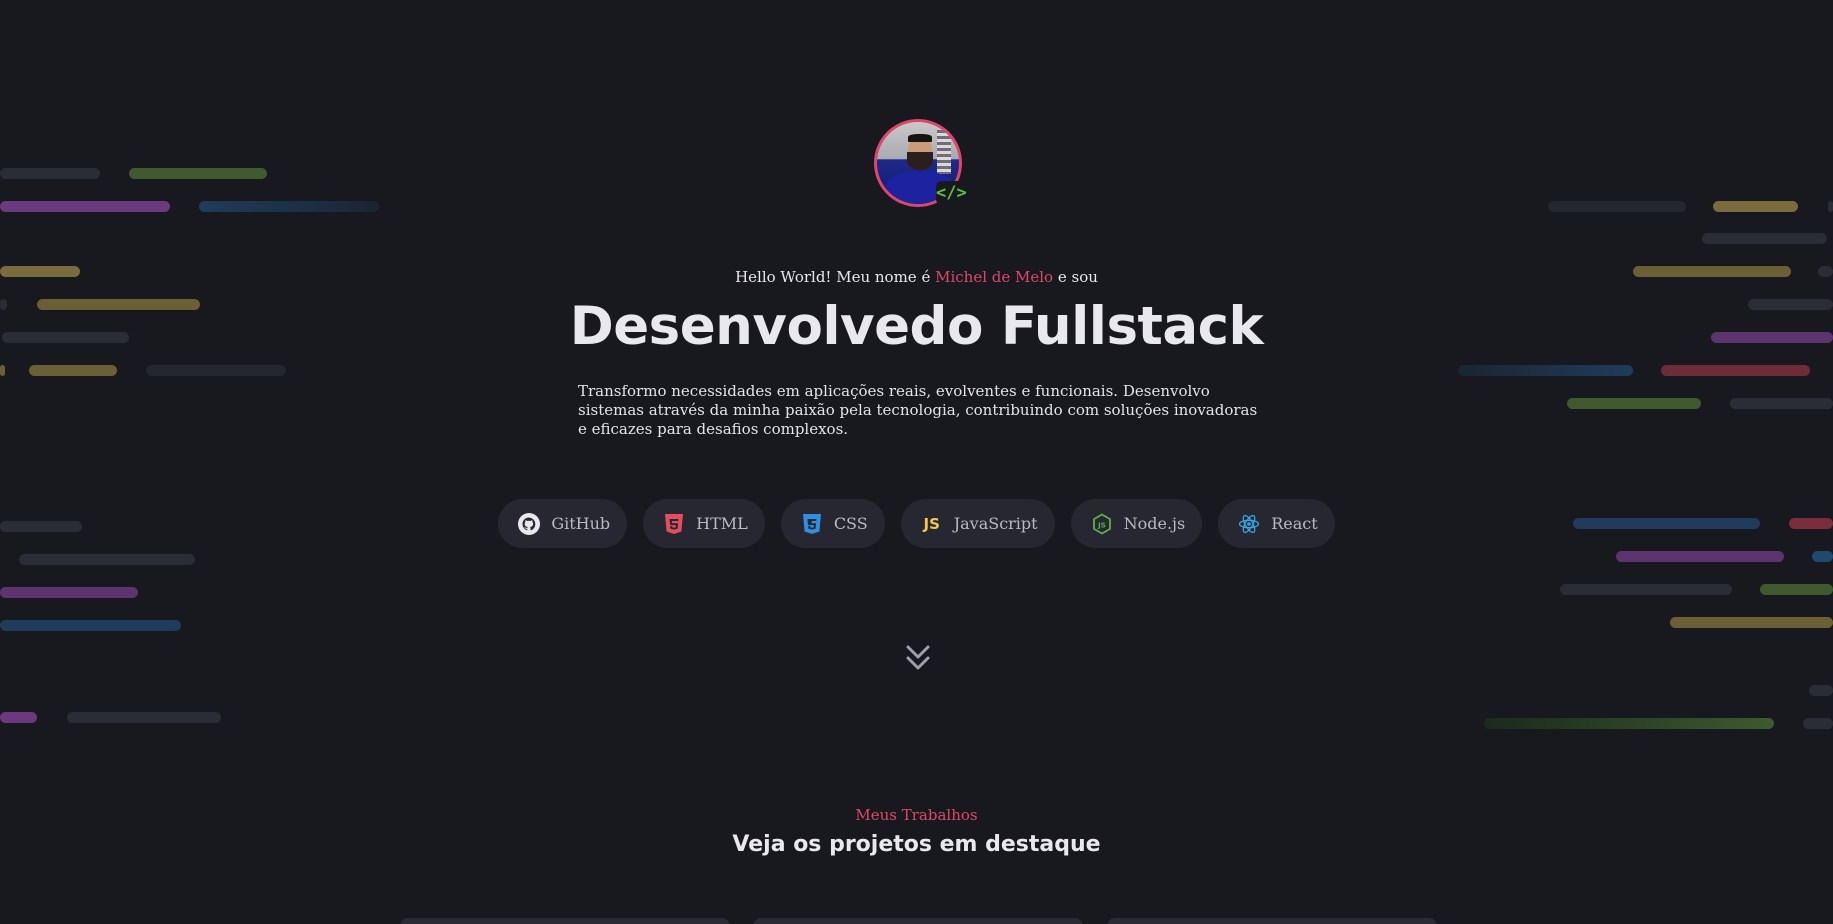 The image size is (1833, 924). What do you see at coordinates (1294, 523) in the screenshot?
I see `tech-label: React` at bounding box center [1294, 523].